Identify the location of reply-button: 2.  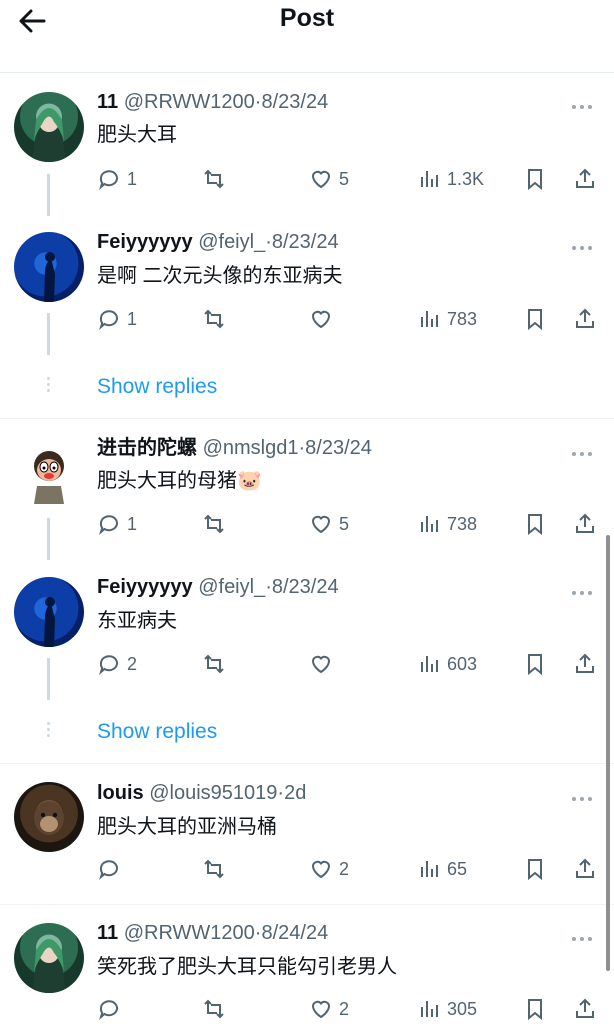
(117, 664).